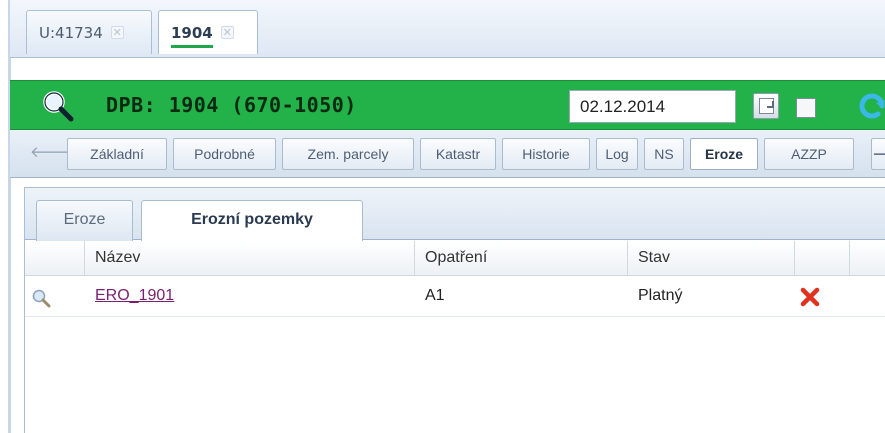 The image size is (885, 433). Describe the element at coordinates (652, 106) in the screenshot. I see `date-field: 02.12.2014` at that location.